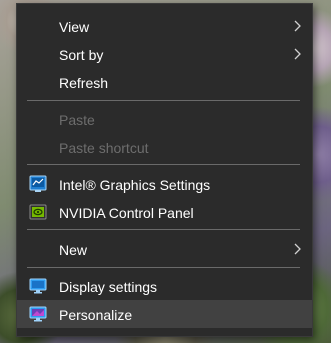 This screenshot has height=343, width=331. What do you see at coordinates (164, 147) in the screenshot?
I see `menu-item-paste-shortcut: Paste shortcut` at bounding box center [164, 147].